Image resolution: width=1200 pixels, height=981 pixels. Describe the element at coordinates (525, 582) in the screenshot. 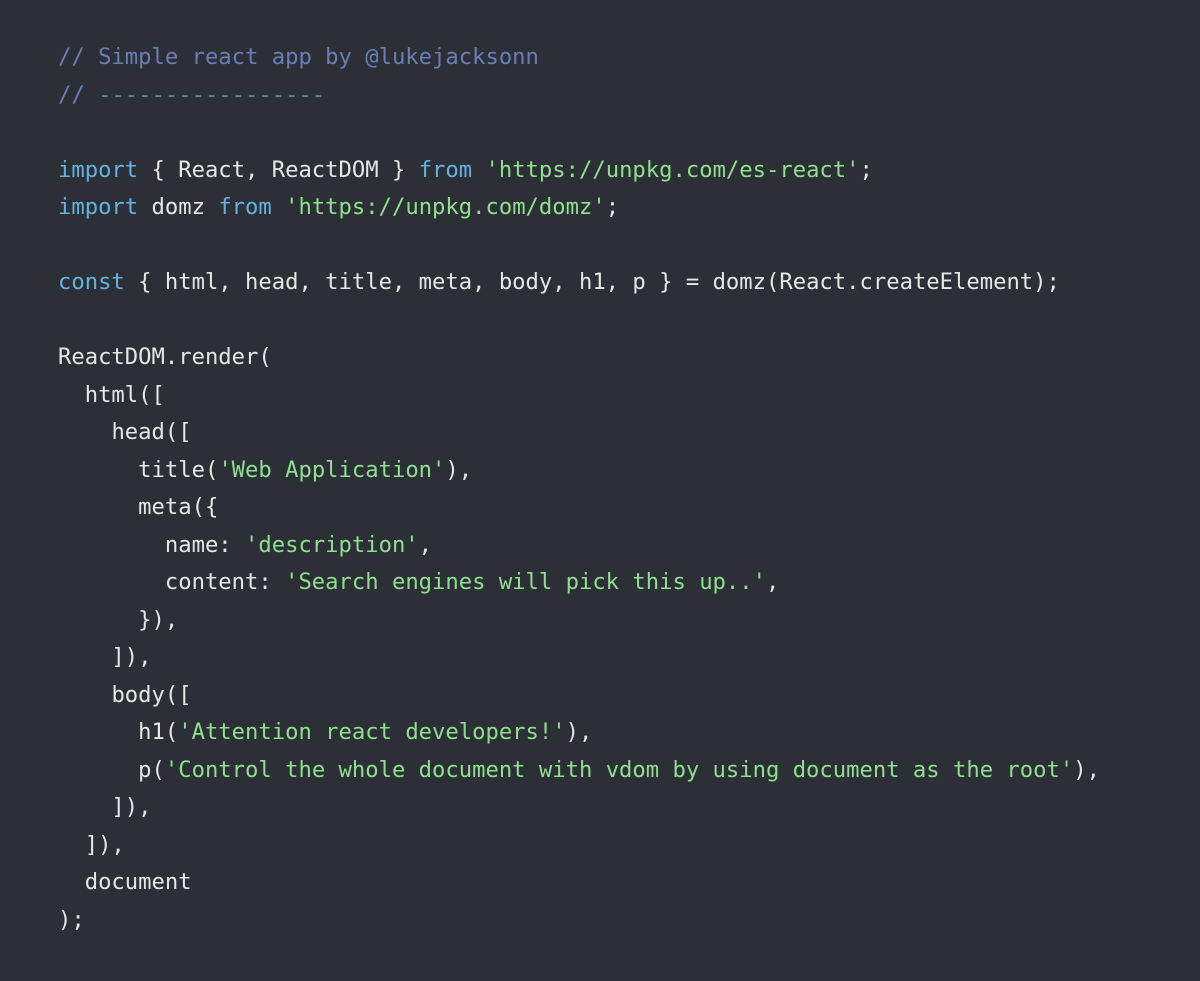

I see `code-token-string: 'Search engines will pick this up..'` at that location.